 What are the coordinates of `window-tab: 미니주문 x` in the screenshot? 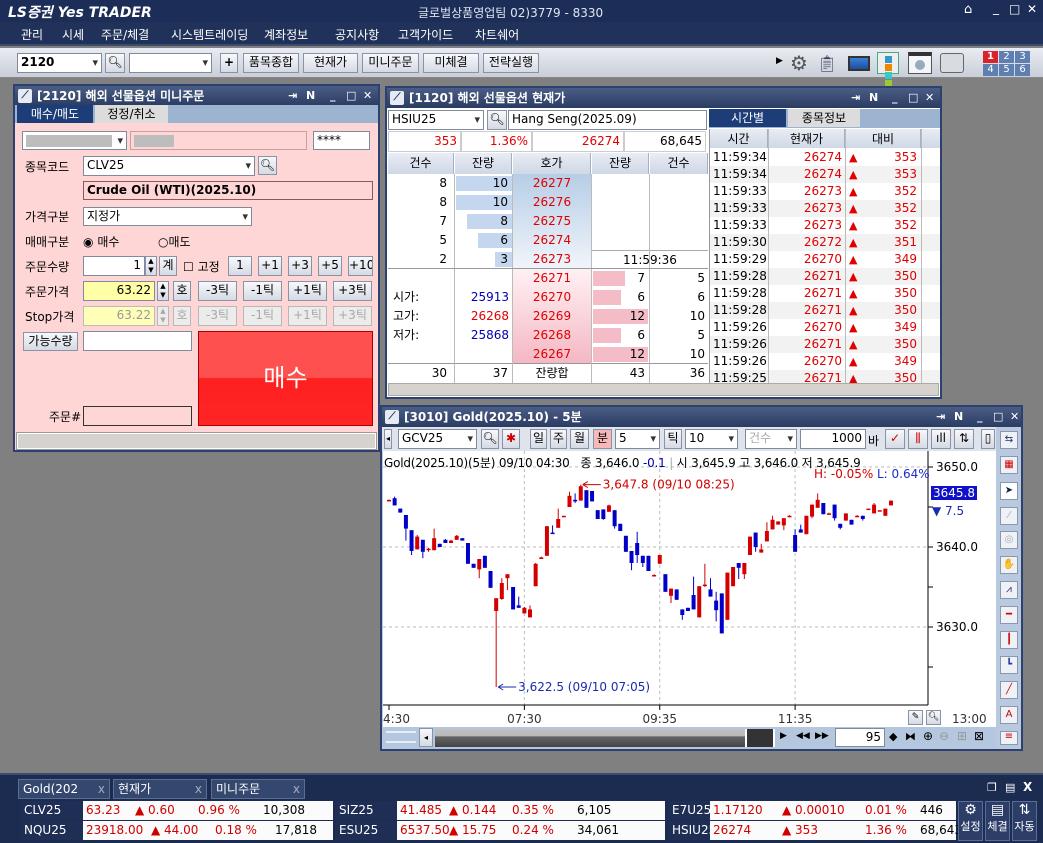 It's located at (258, 789).